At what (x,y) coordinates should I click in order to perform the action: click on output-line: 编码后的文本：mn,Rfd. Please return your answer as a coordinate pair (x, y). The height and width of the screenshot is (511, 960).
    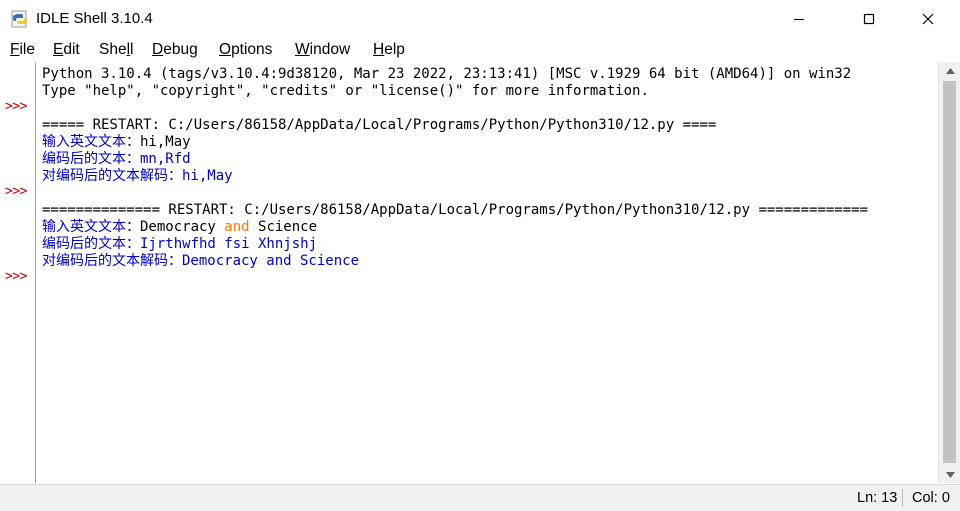
    Looking at the image, I should click on (116, 159).